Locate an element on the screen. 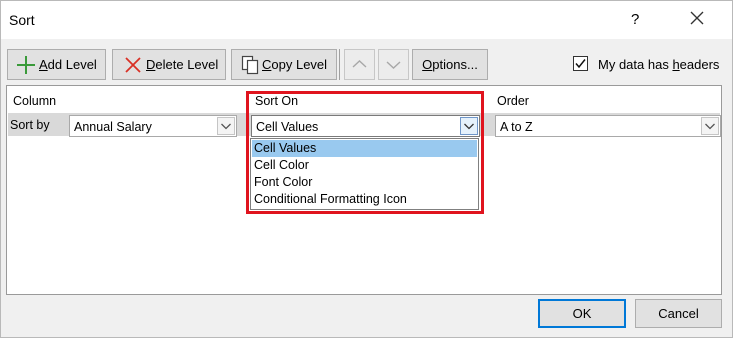 This screenshot has height=338, width=733. toolbar-separator is located at coordinates (339, 64).